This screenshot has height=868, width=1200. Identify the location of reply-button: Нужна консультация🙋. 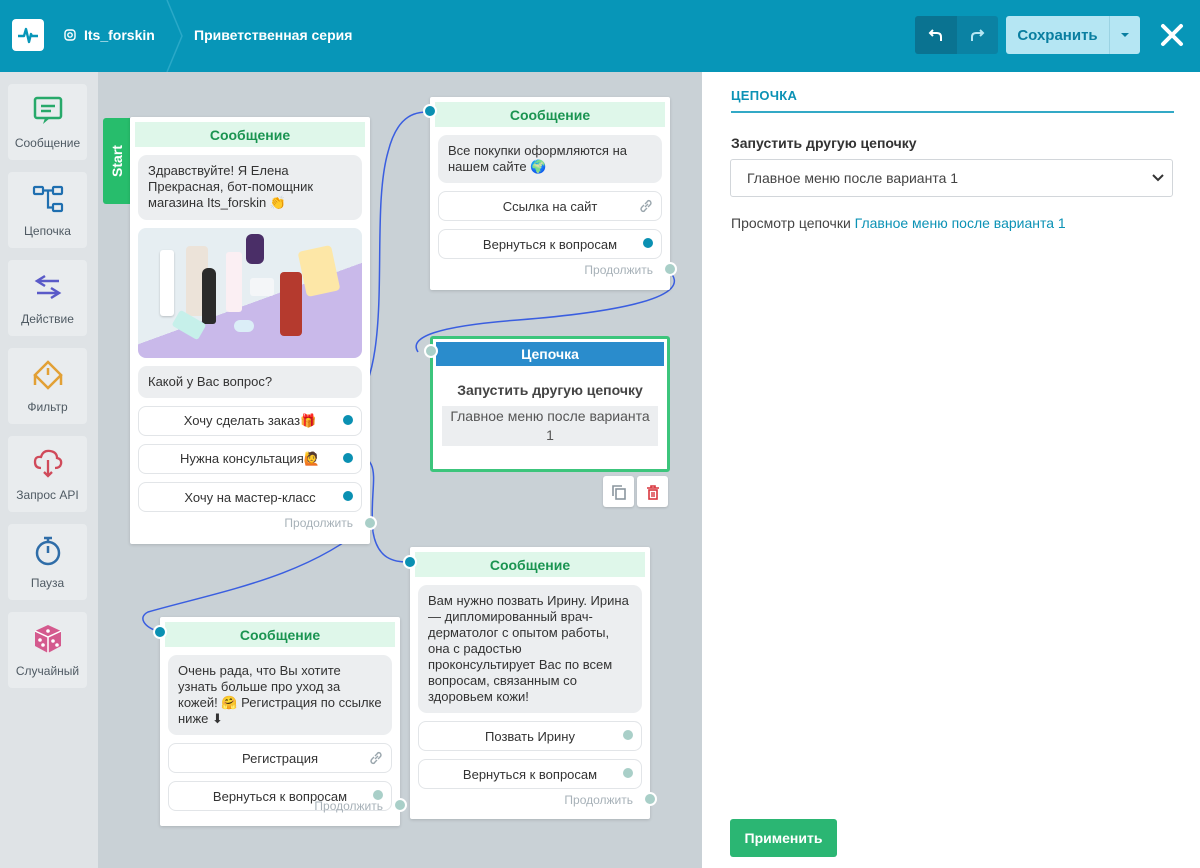
(250, 459).